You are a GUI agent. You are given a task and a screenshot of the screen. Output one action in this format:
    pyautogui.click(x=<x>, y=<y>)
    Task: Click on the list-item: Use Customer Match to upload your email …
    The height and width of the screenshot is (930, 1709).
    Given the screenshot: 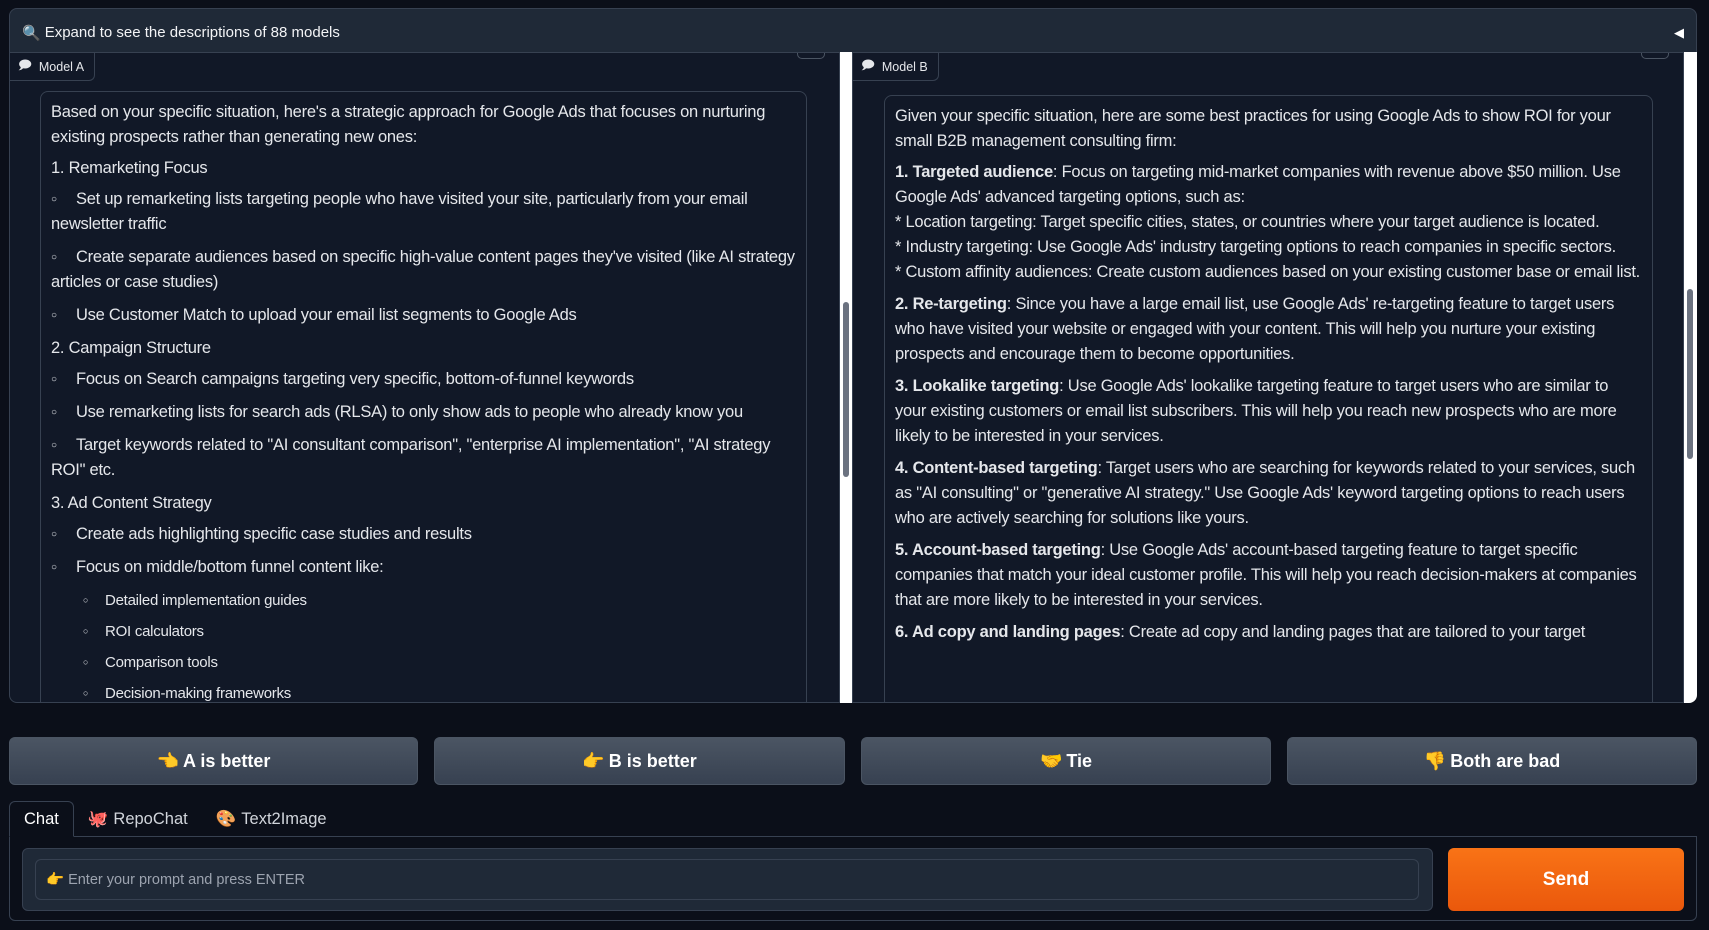 What is the action you would take?
    pyautogui.click(x=423, y=315)
    